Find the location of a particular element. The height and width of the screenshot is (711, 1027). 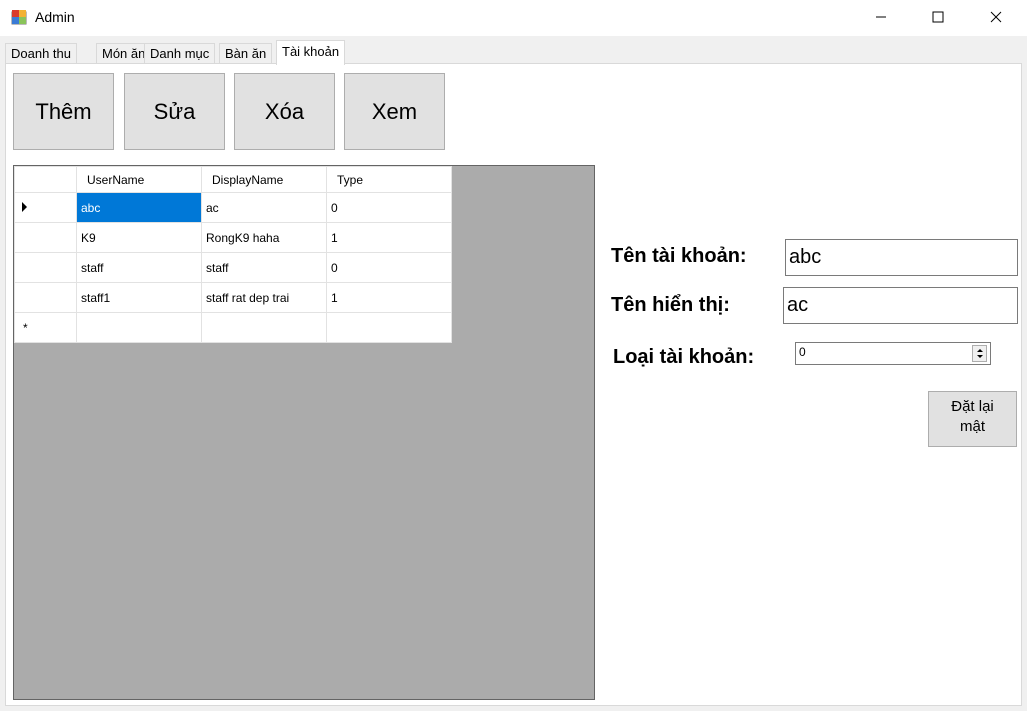

table-row: abc ac 0 is located at coordinates (233, 207).